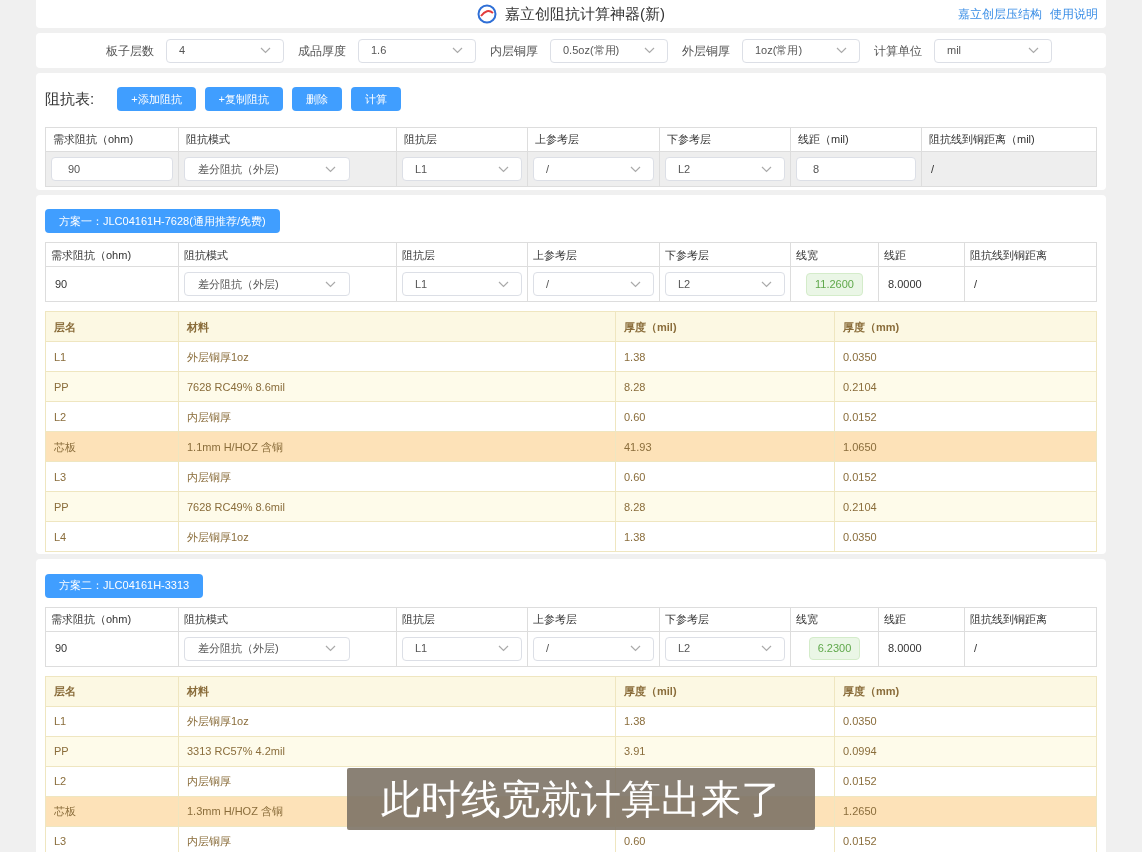 The image size is (1142, 852). What do you see at coordinates (65, 447) in the screenshot?
I see `table-cell-text: 芯板` at bounding box center [65, 447].